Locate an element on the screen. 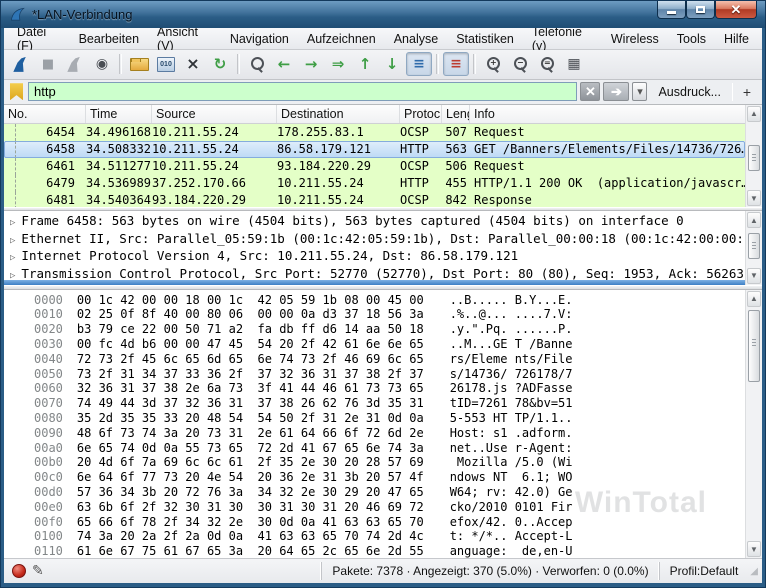 The height and width of the screenshot is (588, 766). menu-item: Aufzeichnen is located at coordinates (341, 39).